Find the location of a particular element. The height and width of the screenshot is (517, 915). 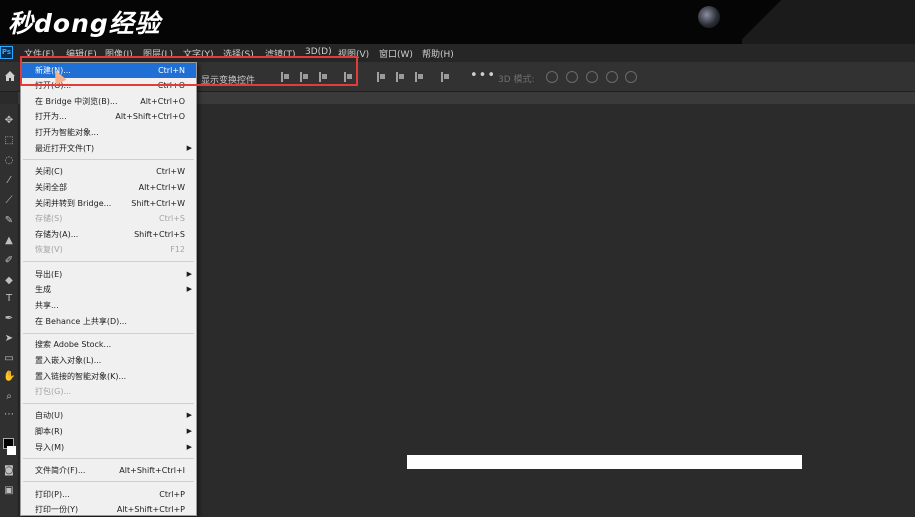

menu-item-export: 导出(E) ▶ is located at coordinates (108, 274).